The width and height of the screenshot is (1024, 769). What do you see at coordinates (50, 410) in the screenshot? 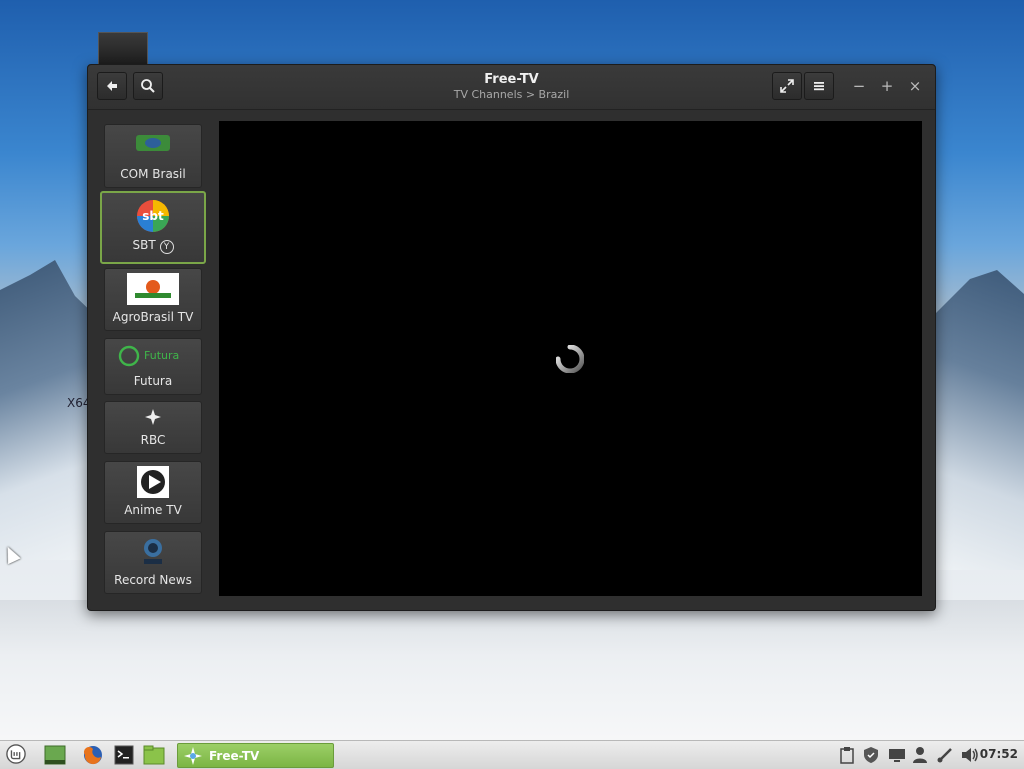
I see `wallpaper-mountains-left` at bounding box center [50, 410].